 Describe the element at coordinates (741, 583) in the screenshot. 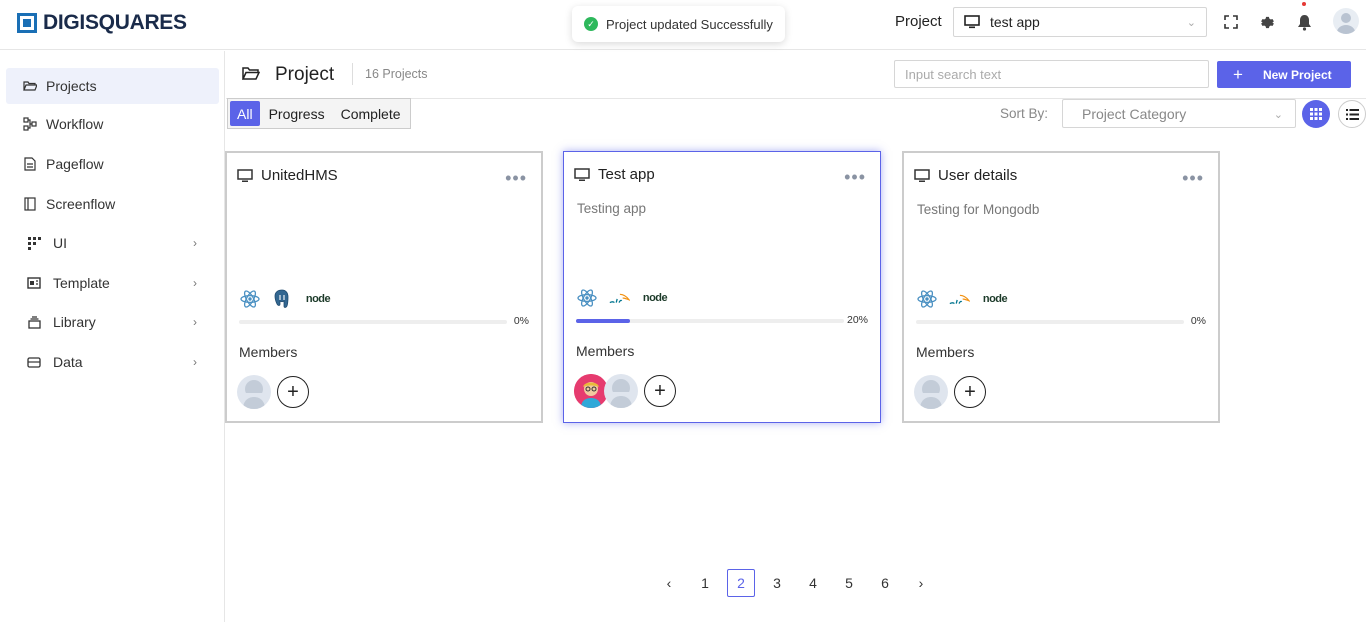

I see `page-button-current: 2` at that location.